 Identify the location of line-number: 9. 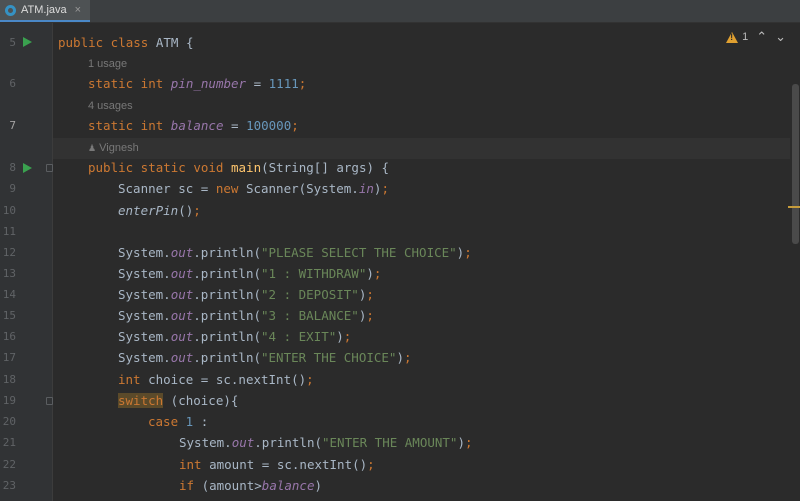
(12, 188).